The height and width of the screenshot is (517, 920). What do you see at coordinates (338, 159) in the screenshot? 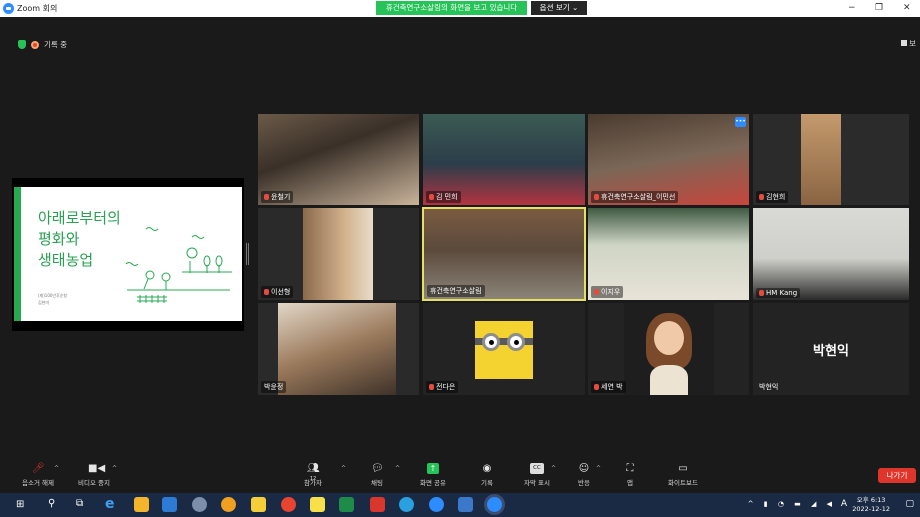
I see `video-tile: 윤철기` at bounding box center [338, 159].